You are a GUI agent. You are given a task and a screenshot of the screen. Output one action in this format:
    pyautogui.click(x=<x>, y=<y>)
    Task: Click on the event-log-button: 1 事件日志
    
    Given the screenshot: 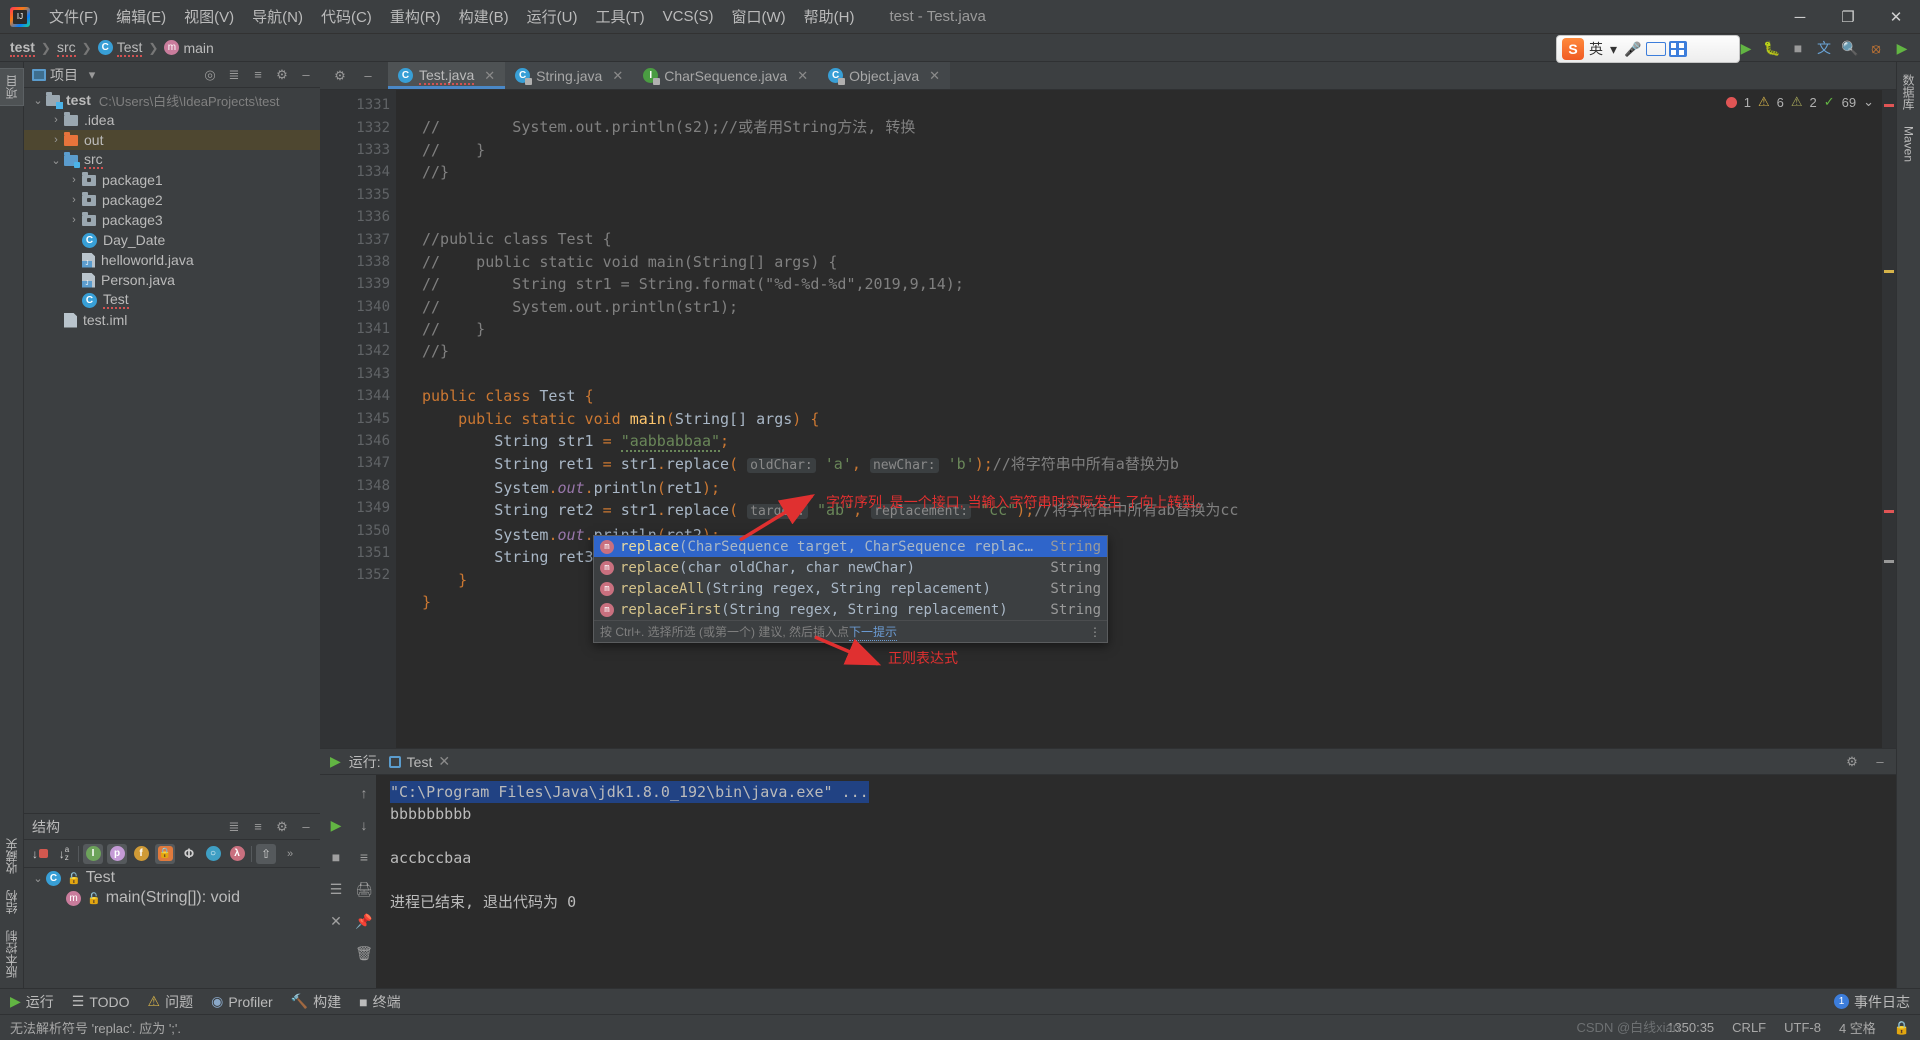 What is the action you would take?
    pyautogui.click(x=1872, y=1002)
    